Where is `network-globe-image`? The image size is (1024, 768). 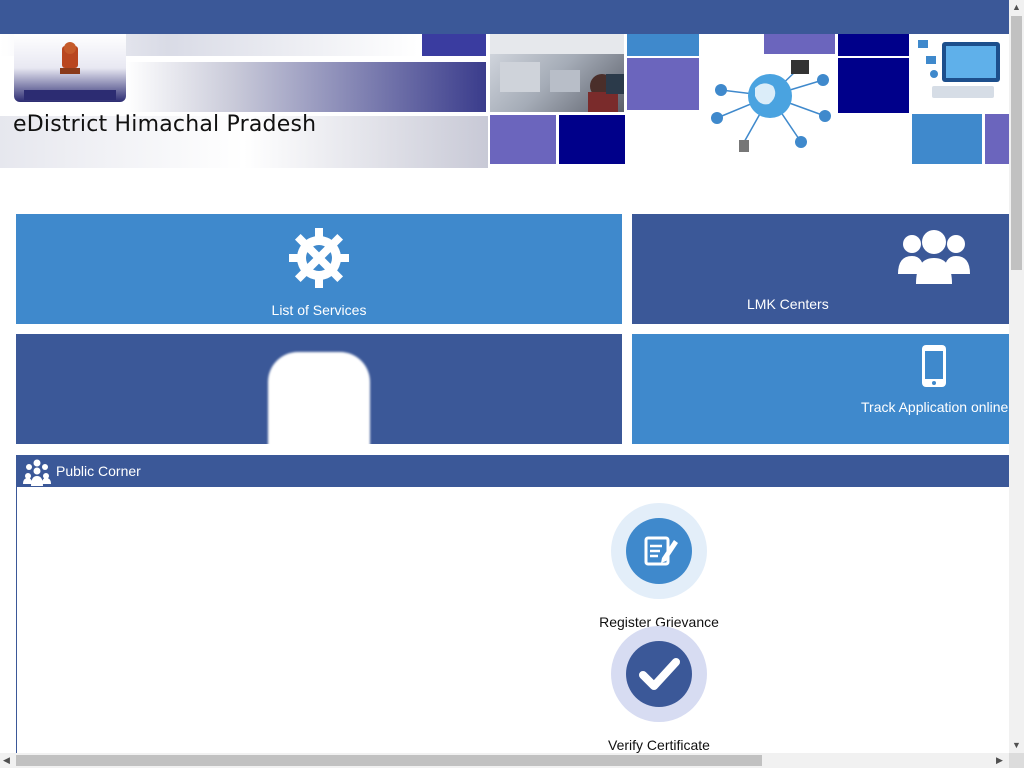 network-globe-image is located at coordinates (770, 110).